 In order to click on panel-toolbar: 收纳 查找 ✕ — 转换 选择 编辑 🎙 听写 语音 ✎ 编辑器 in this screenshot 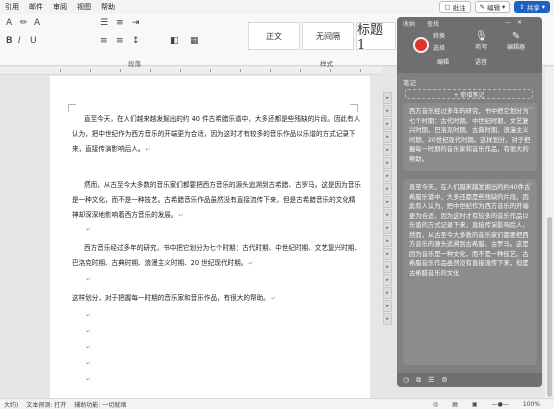, I will do `click(469, 45)`.